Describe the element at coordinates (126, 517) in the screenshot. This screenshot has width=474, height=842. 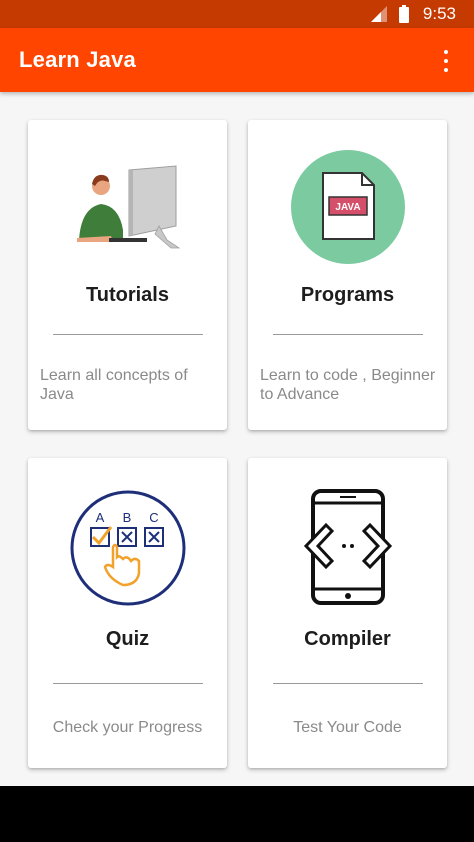
I see `quiz-letter: B` at that location.